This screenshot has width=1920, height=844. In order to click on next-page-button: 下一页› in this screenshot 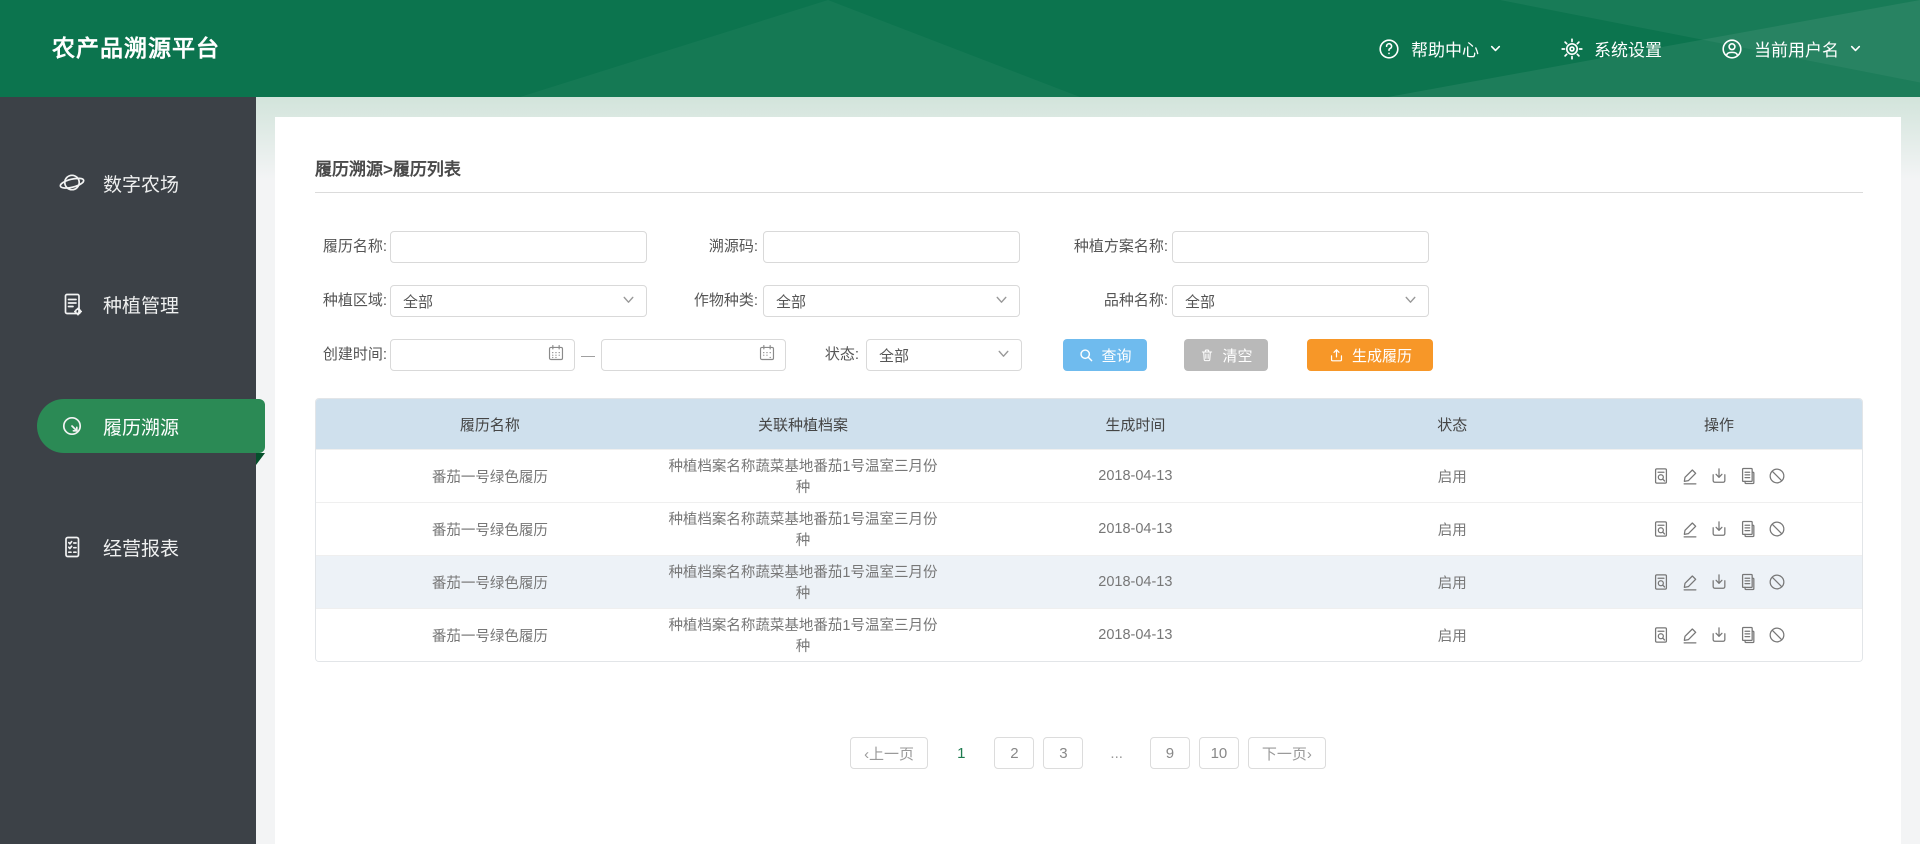, I will do `click(1286, 753)`.